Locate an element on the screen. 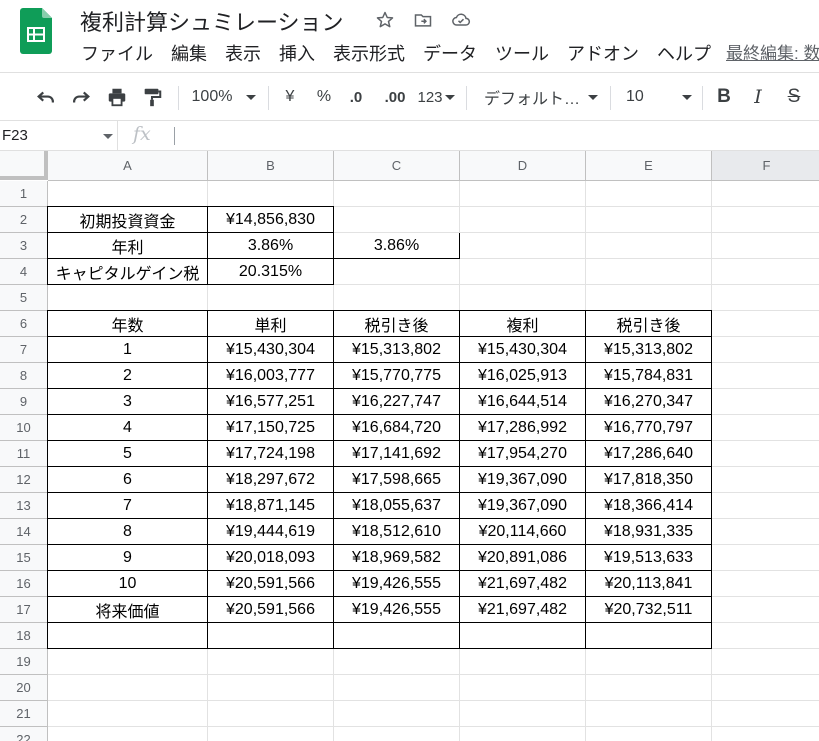 The width and height of the screenshot is (819, 741). row-header-13: 13 is located at coordinates (24, 506).